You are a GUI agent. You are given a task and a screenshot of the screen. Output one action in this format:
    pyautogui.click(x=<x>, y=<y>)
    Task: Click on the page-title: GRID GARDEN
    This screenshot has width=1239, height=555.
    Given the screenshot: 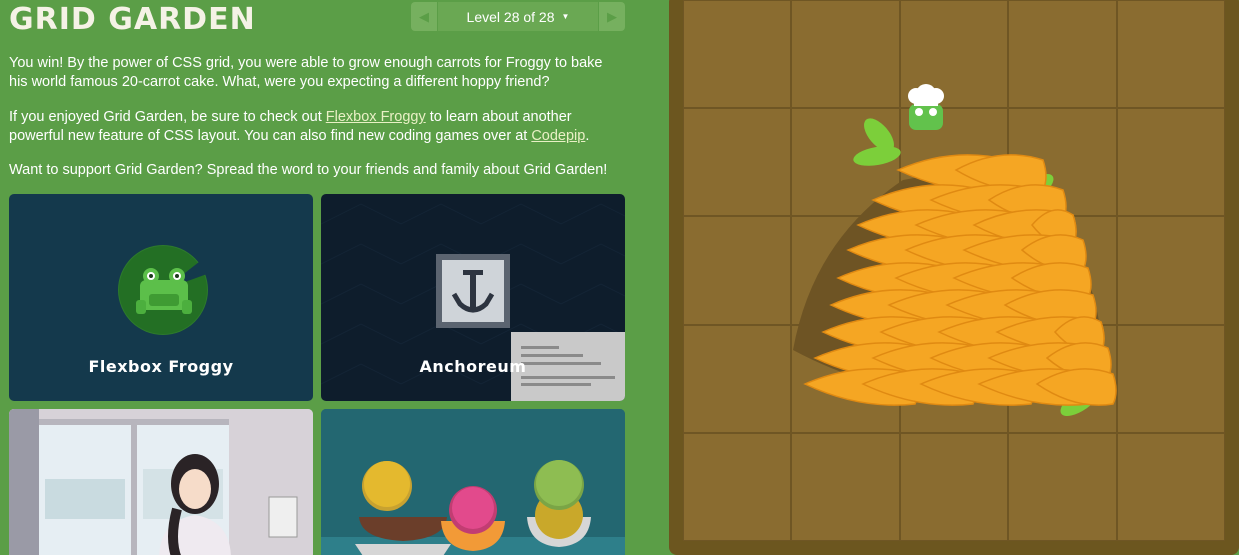 What is the action you would take?
    pyautogui.click(x=132, y=19)
    